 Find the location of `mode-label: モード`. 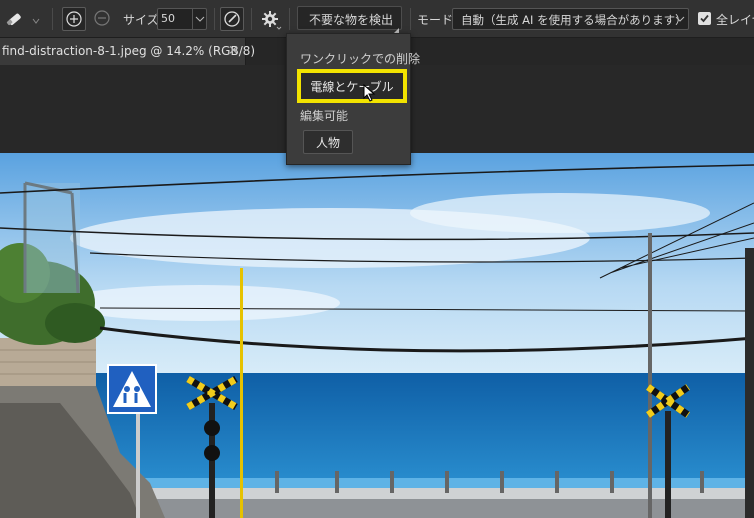

mode-label: モード is located at coordinates (435, 20).